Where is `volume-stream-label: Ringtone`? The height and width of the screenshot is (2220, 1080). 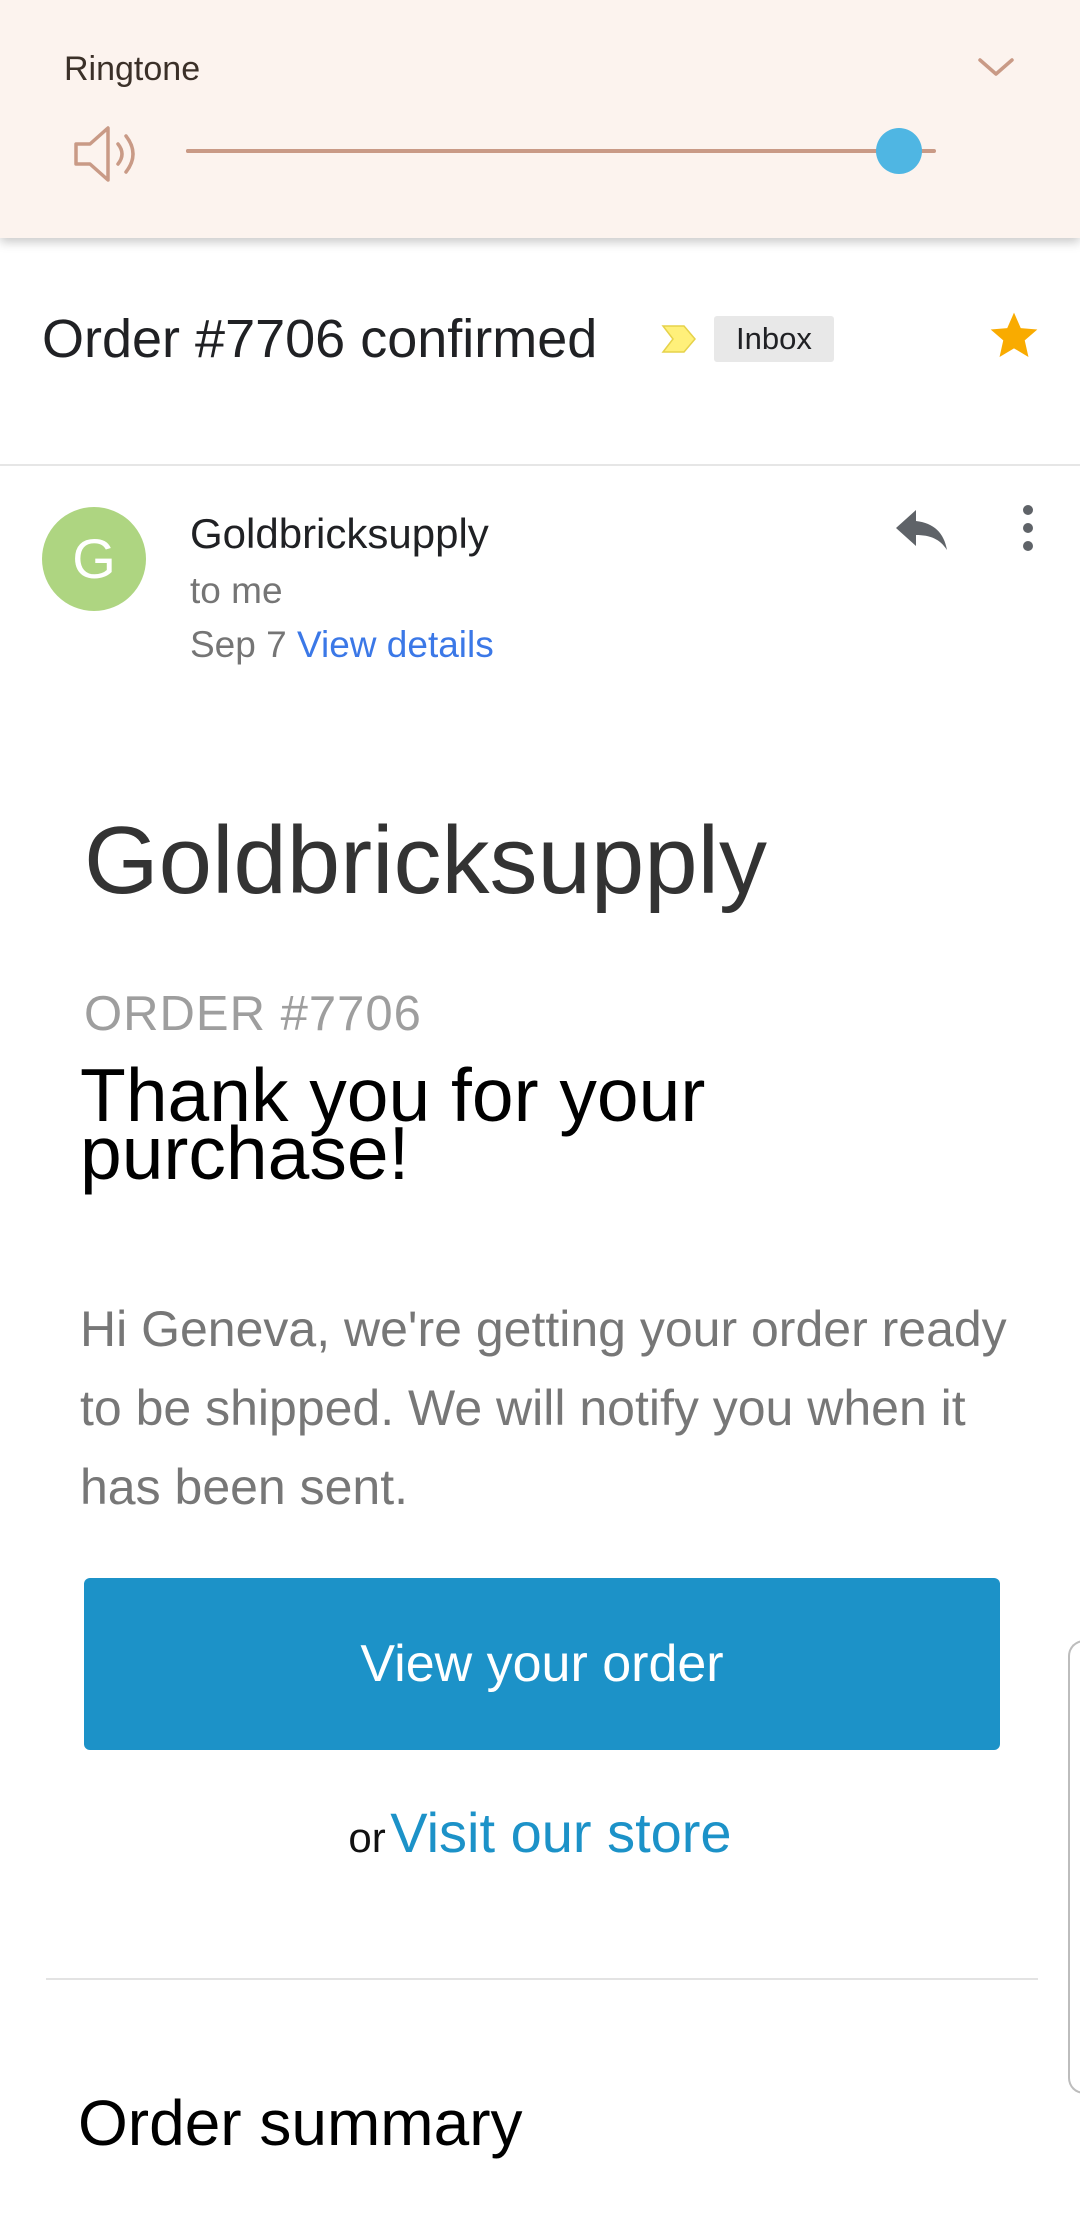 volume-stream-label: Ringtone is located at coordinates (132, 69).